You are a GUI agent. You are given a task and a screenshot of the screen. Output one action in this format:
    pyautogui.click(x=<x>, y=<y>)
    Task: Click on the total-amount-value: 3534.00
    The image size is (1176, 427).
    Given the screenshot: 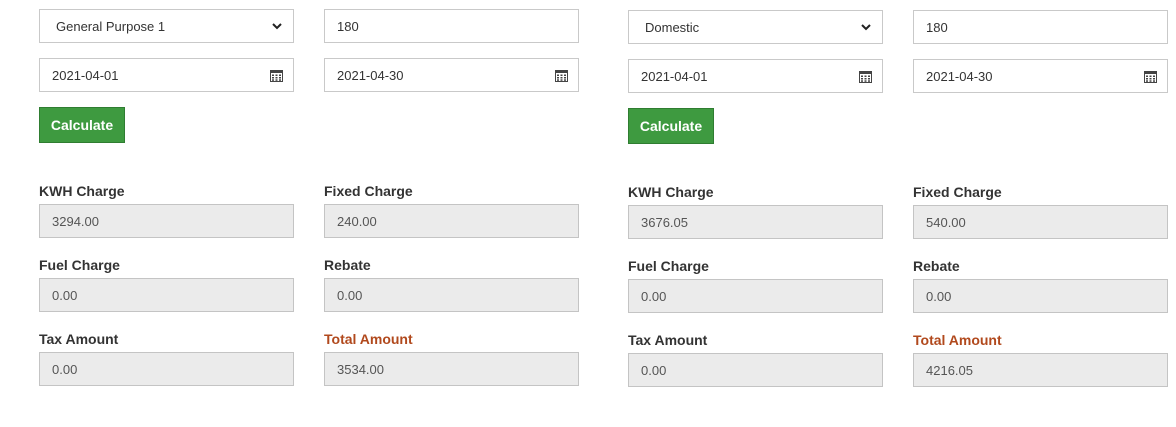 What is the action you would take?
    pyautogui.click(x=360, y=369)
    